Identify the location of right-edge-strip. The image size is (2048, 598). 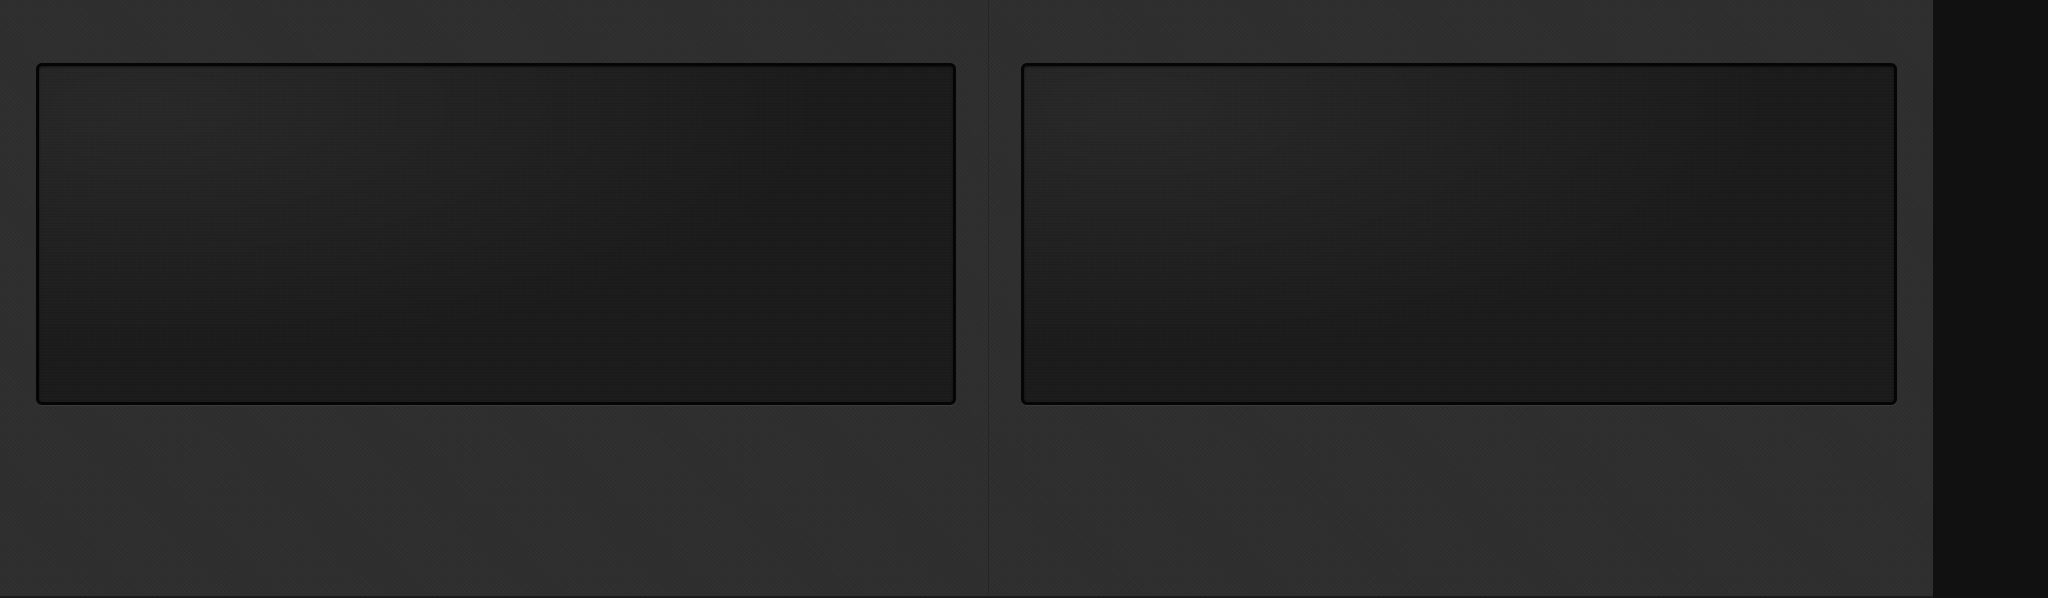
(1990, 299).